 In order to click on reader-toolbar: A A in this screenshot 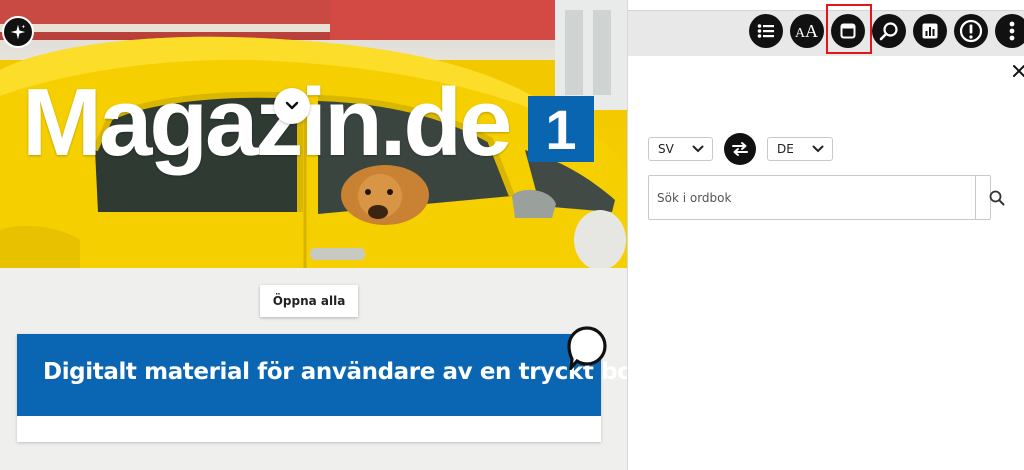, I will do `click(826, 30)`.